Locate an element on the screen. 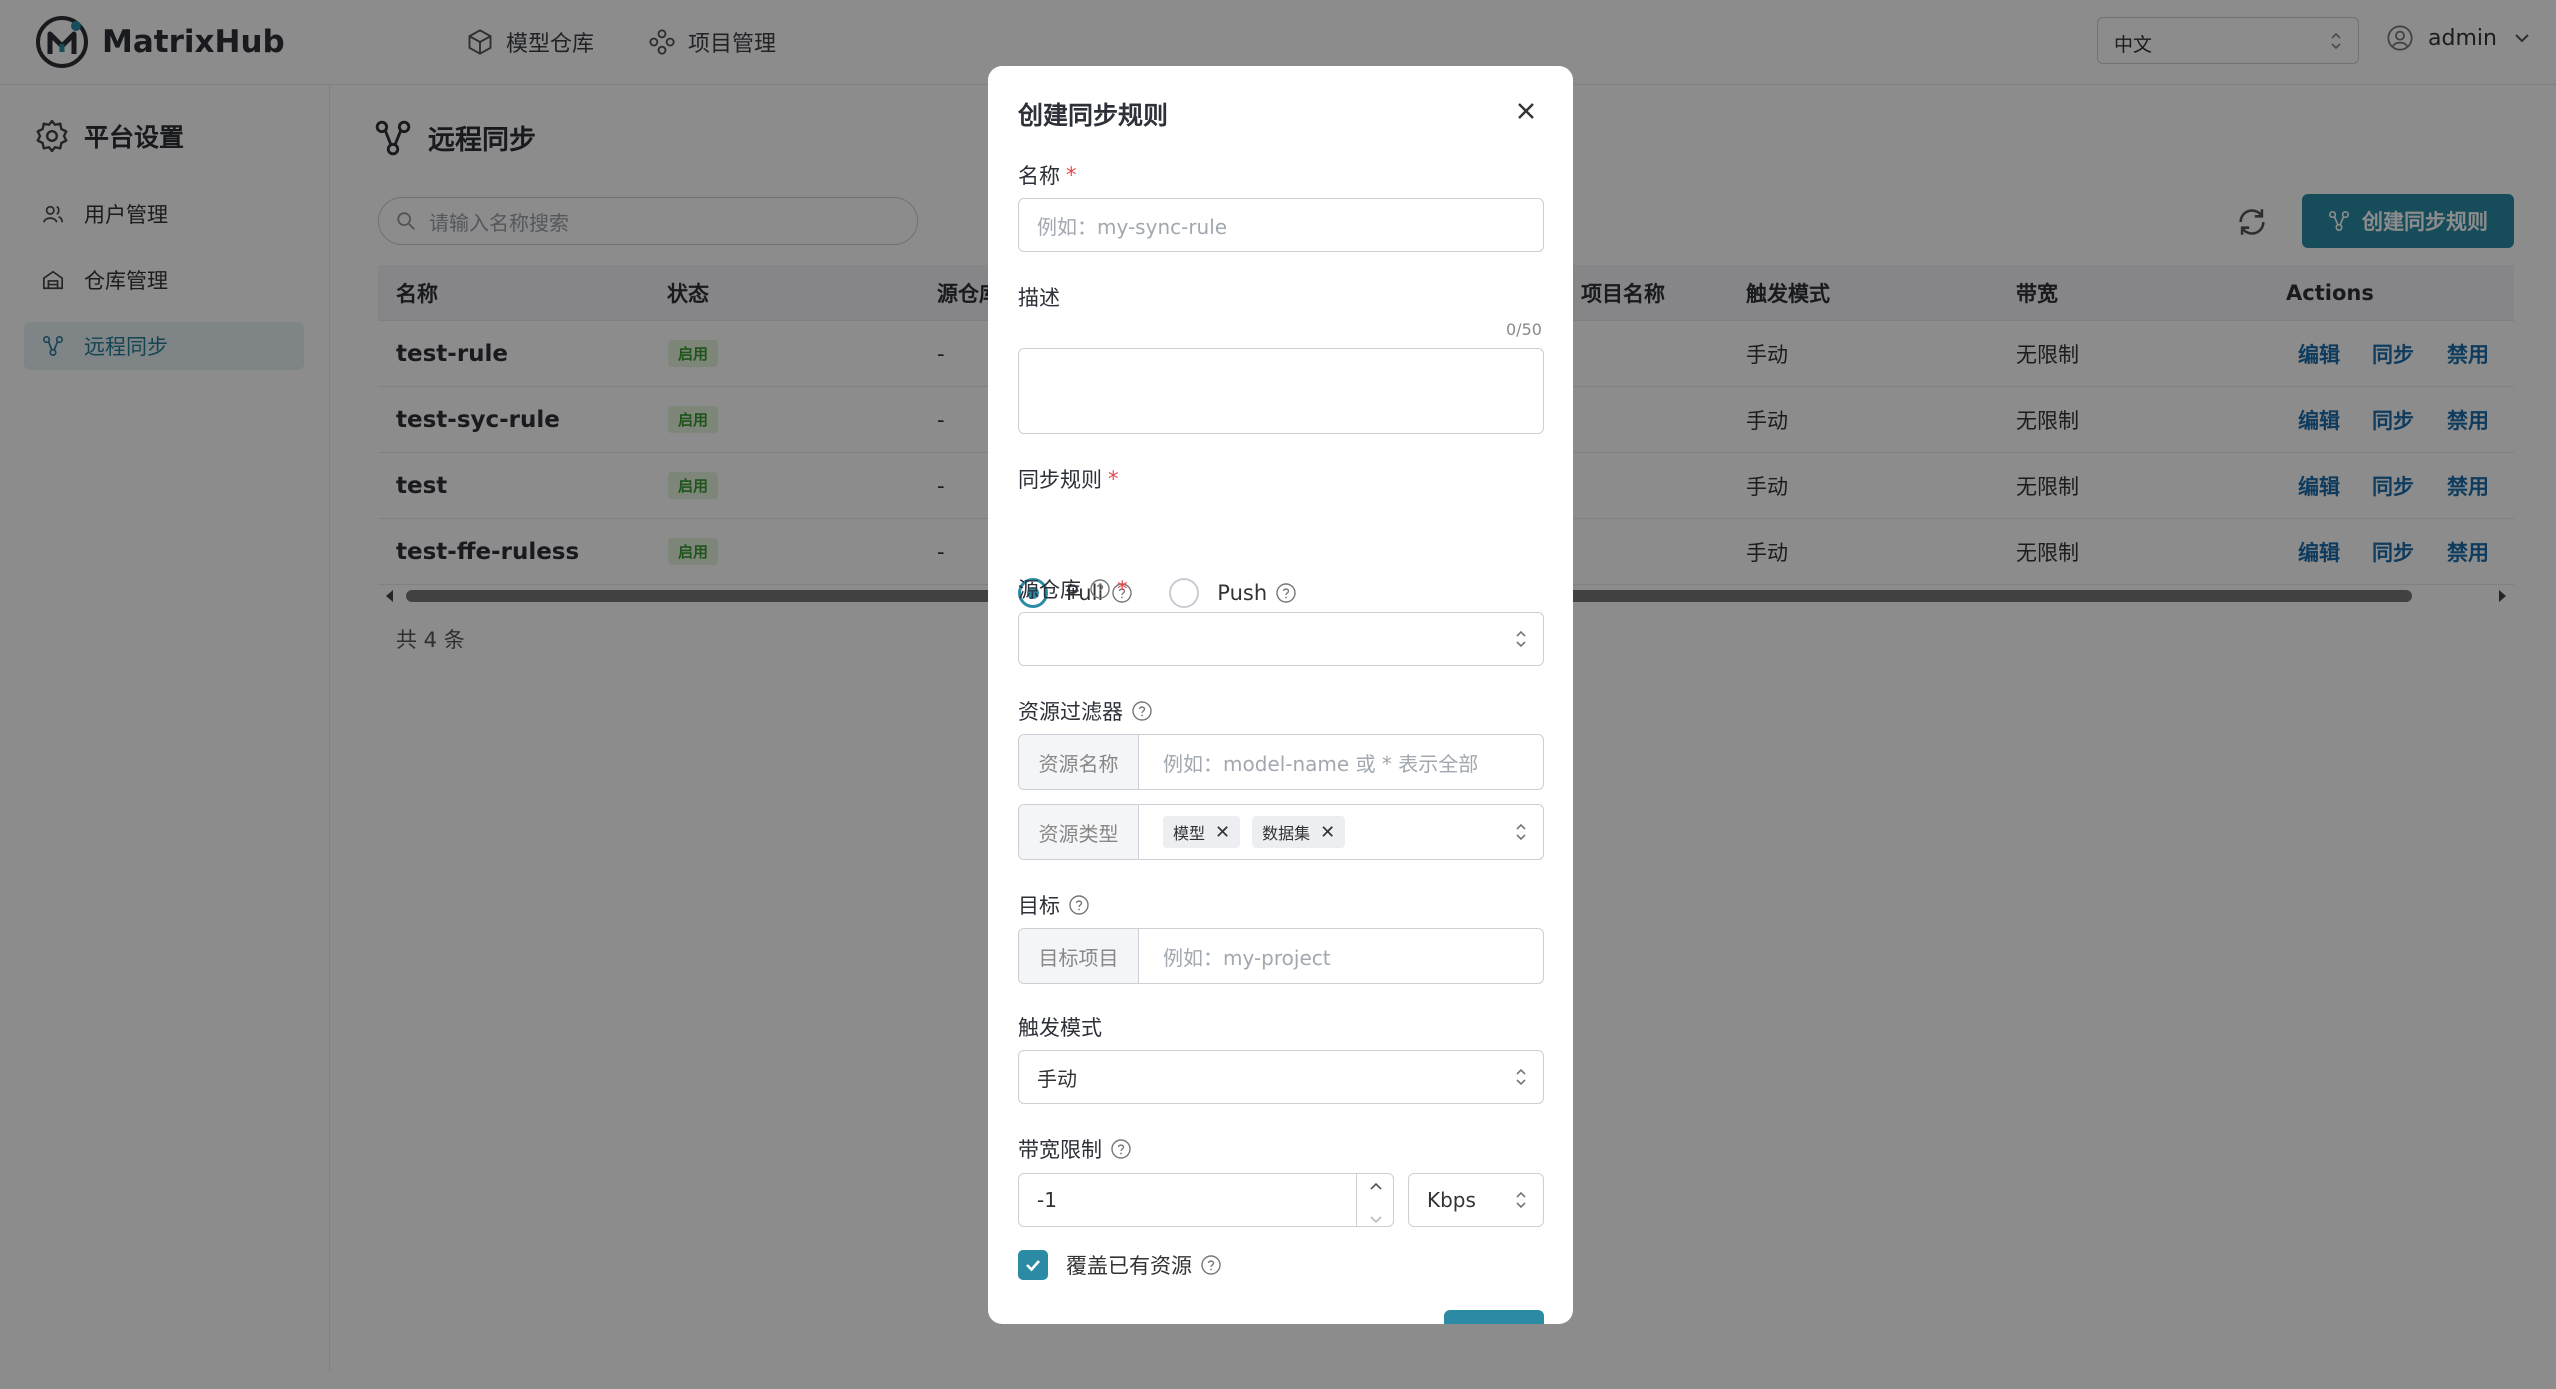 The image size is (2556, 1389). bandwidth-value: -1 is located at coordinates (1047, 1200).